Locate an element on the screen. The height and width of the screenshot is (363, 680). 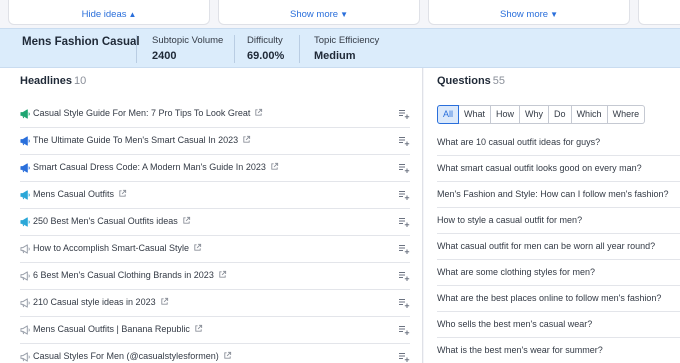
headline-text: Mens Casual Outfits is located at coordinates (80, 194).